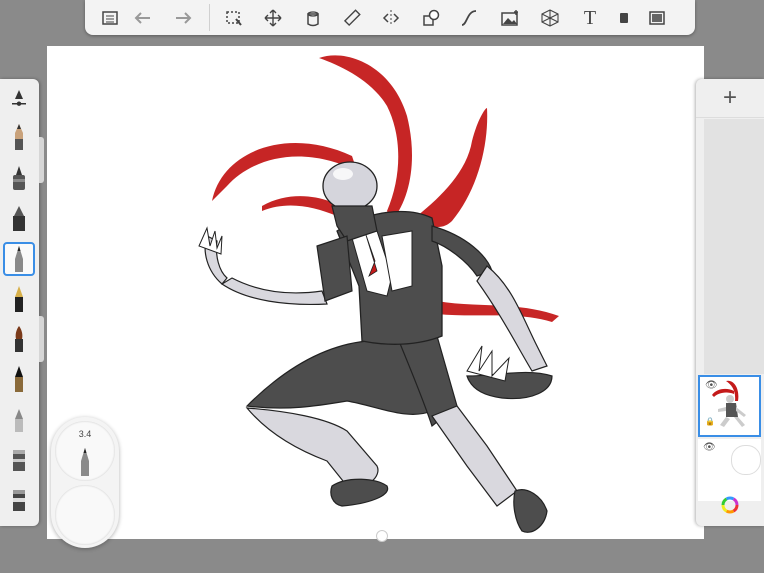  I want to click on marker-brush-icon, so click(19, 218).